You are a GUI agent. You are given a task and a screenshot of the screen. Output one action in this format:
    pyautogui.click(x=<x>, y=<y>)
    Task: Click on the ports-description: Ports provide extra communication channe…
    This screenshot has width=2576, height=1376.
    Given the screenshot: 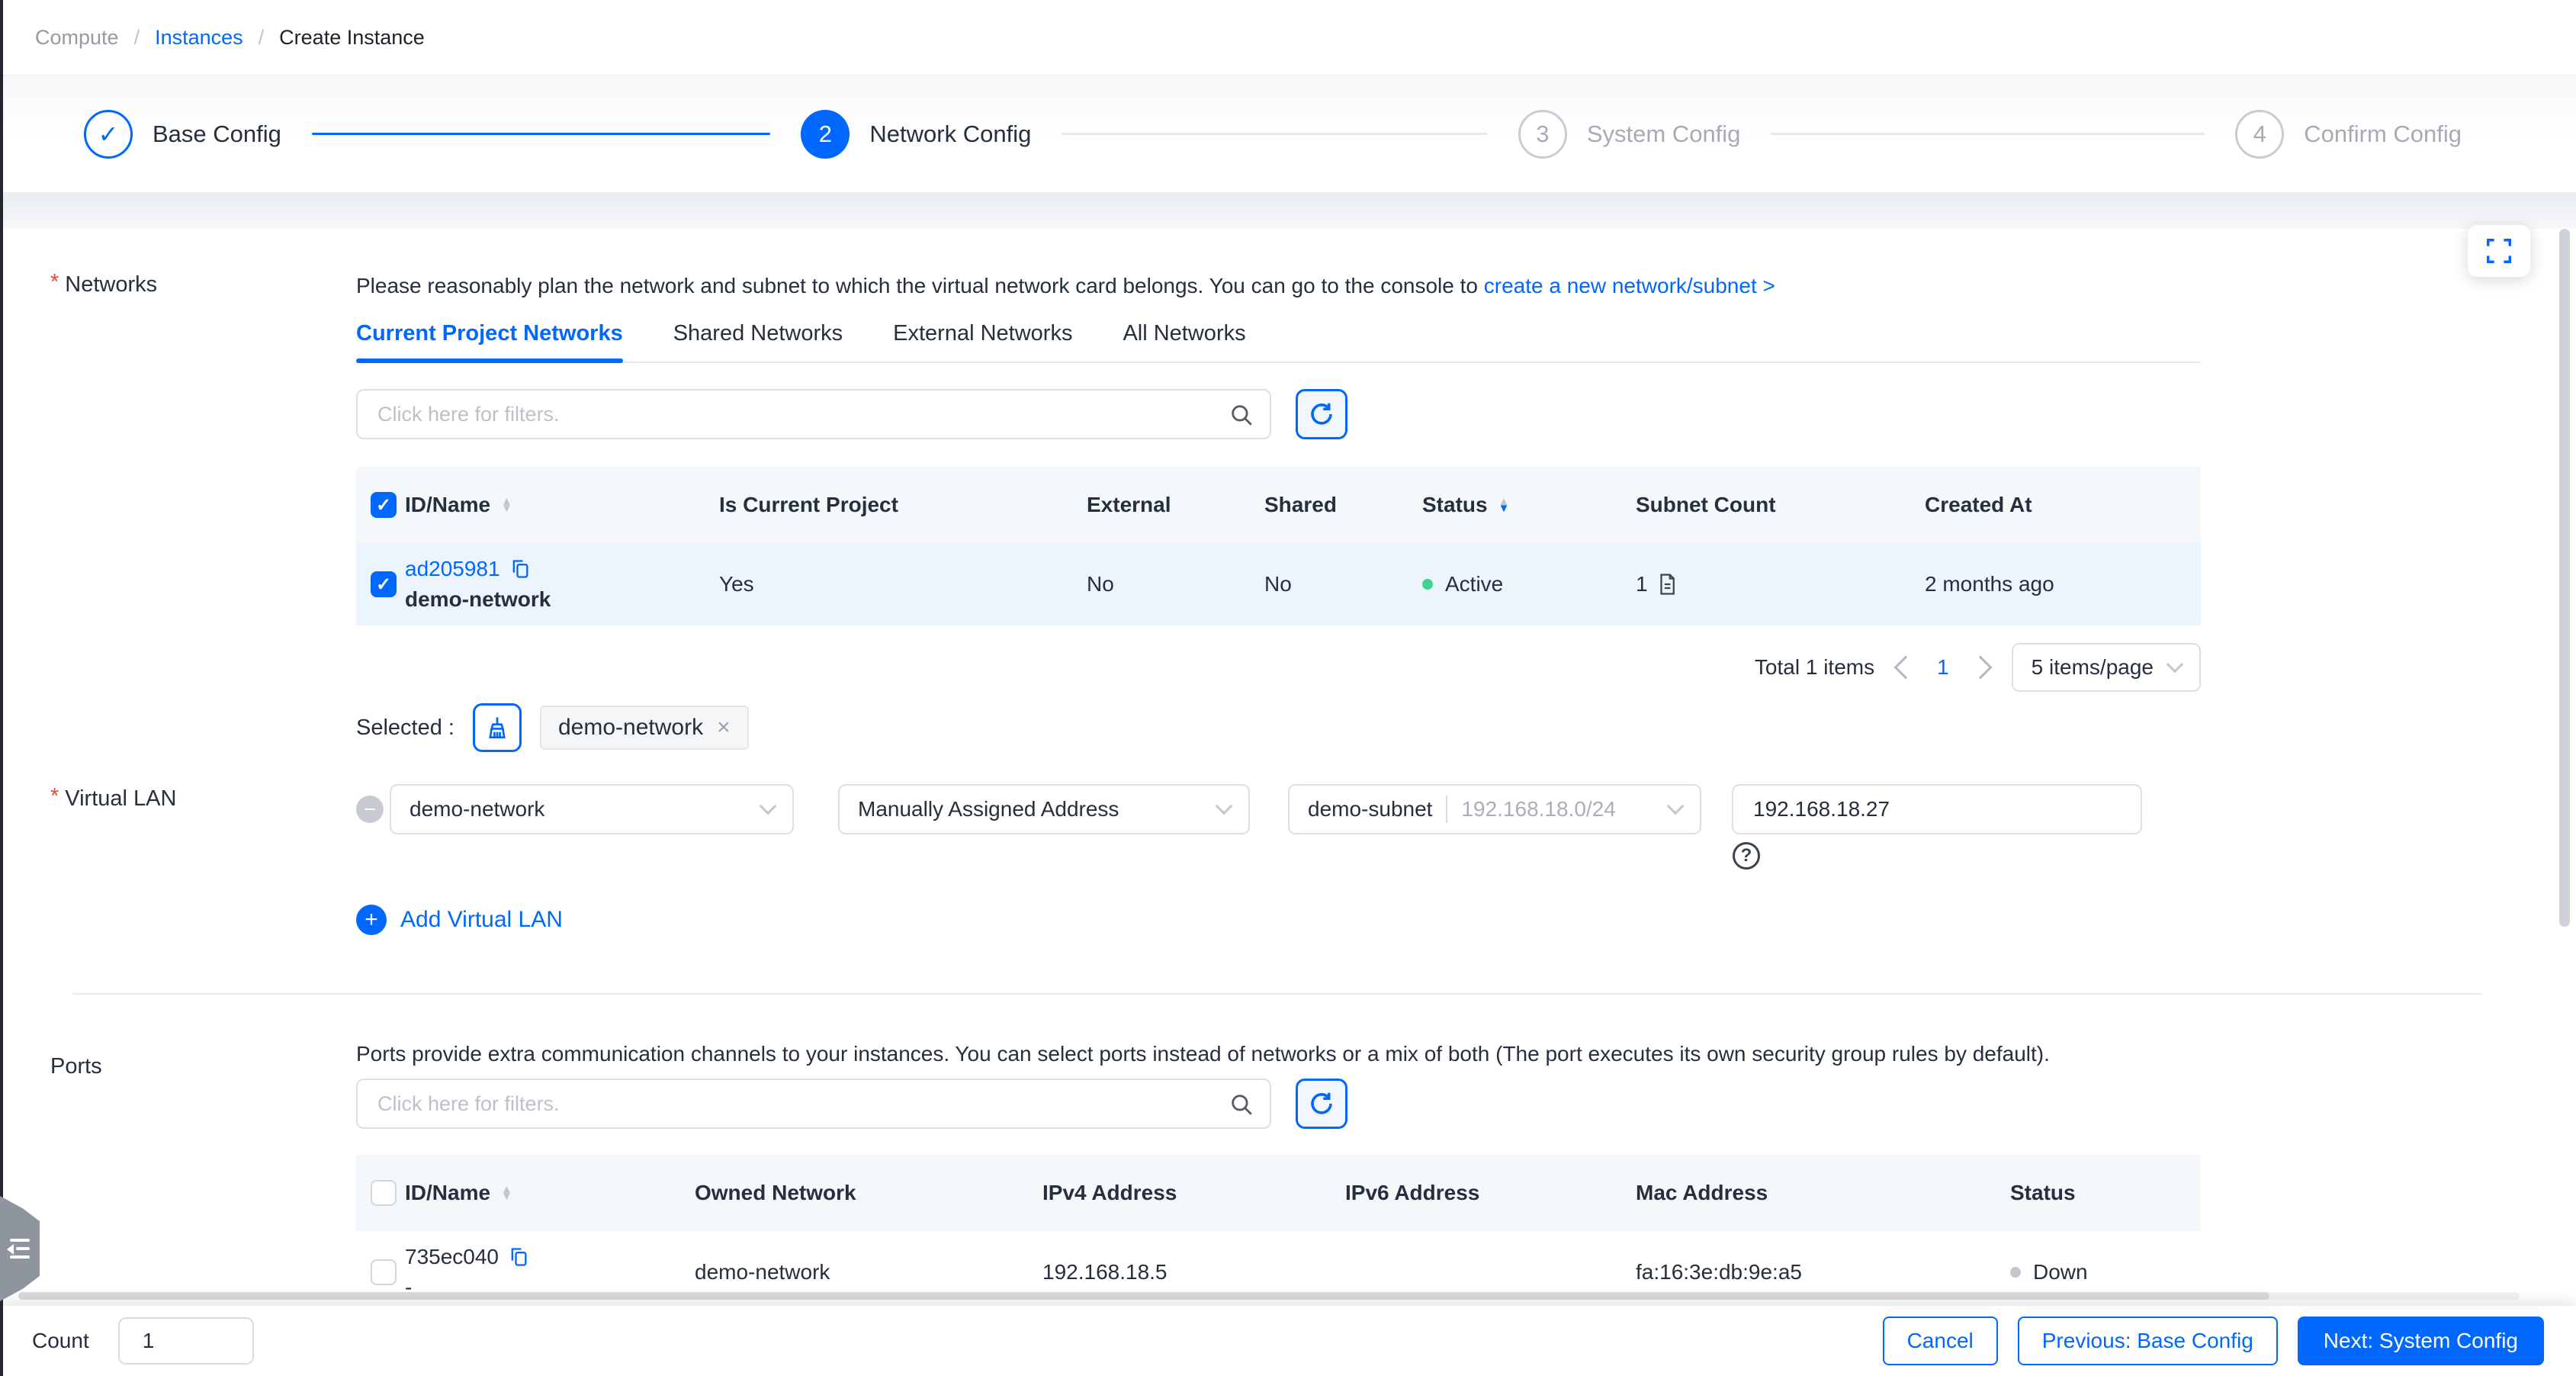 What is the action you would take?
    pyautogui.click(x=1203, y=1054)
    